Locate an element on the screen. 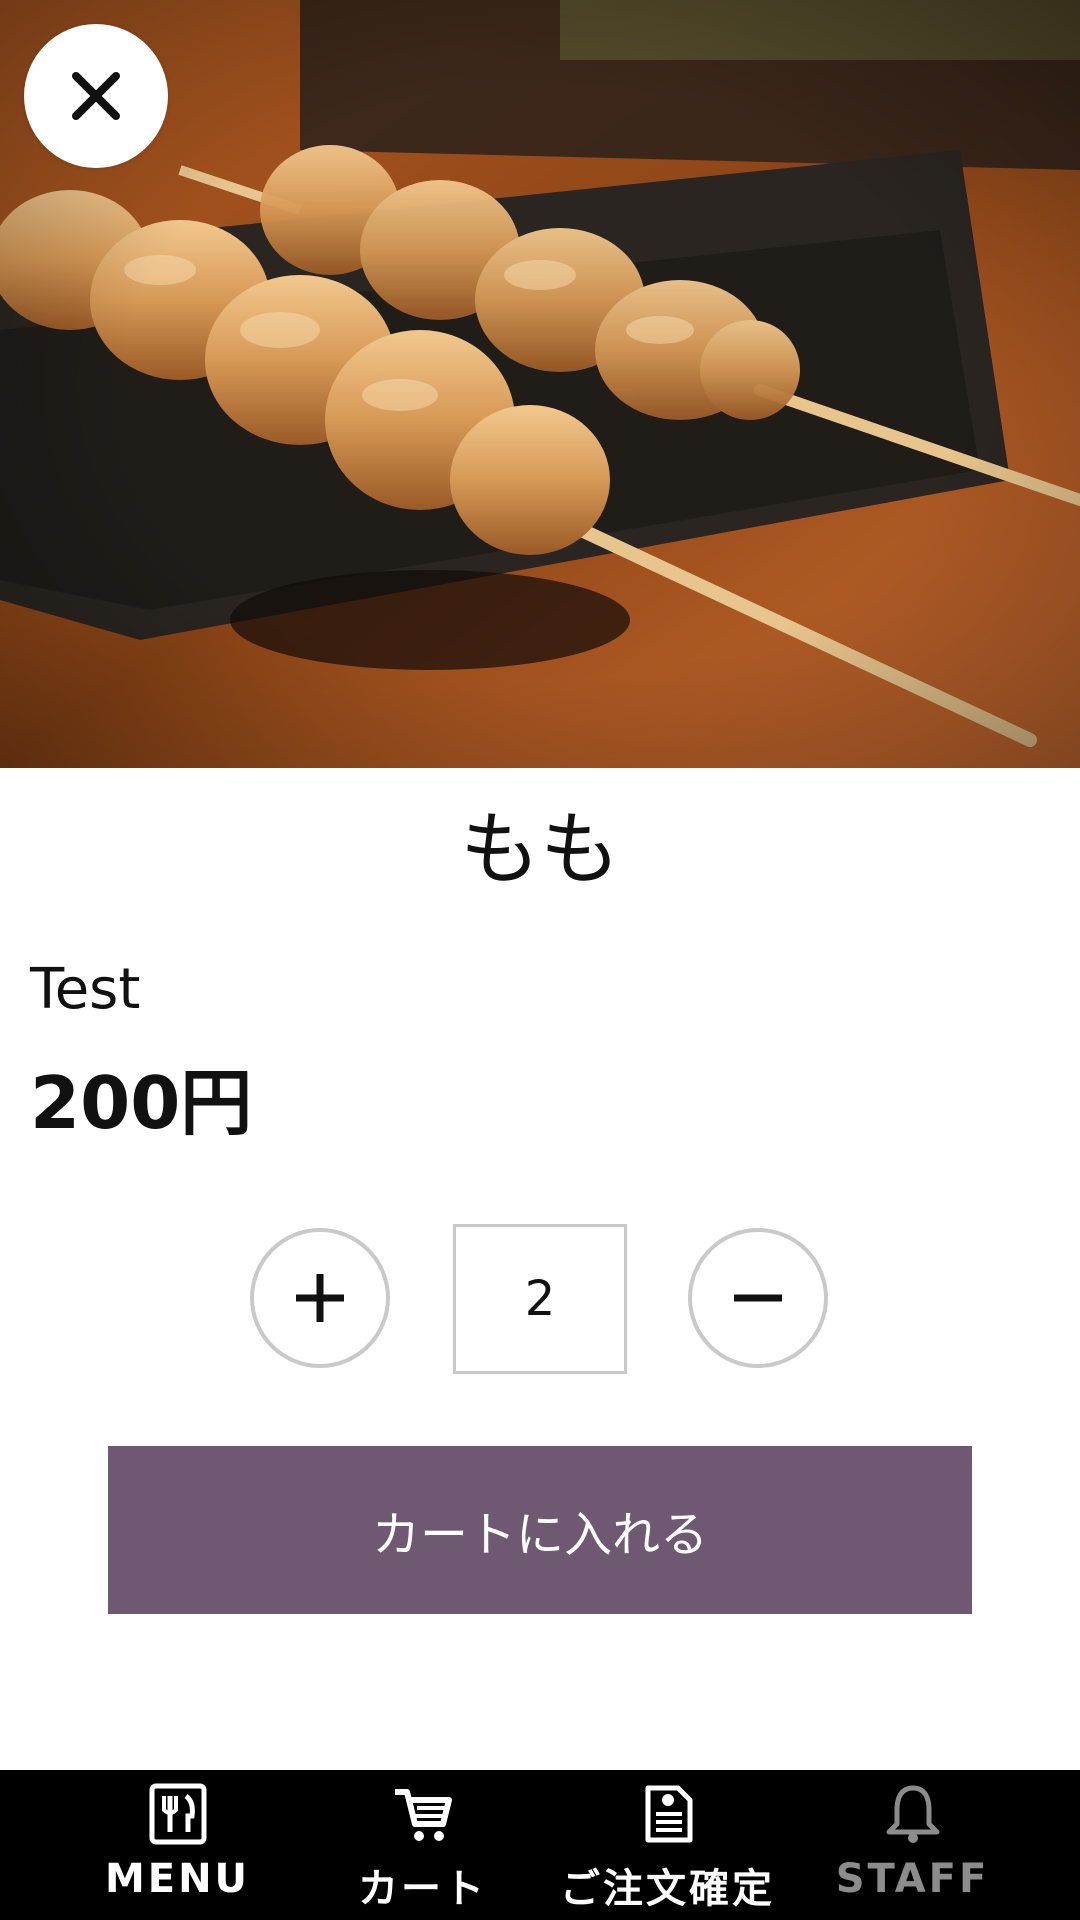 This screenshot has width=1080, height=1920. nav-item-staff: STAFF is located at coordinates (912, 1845).